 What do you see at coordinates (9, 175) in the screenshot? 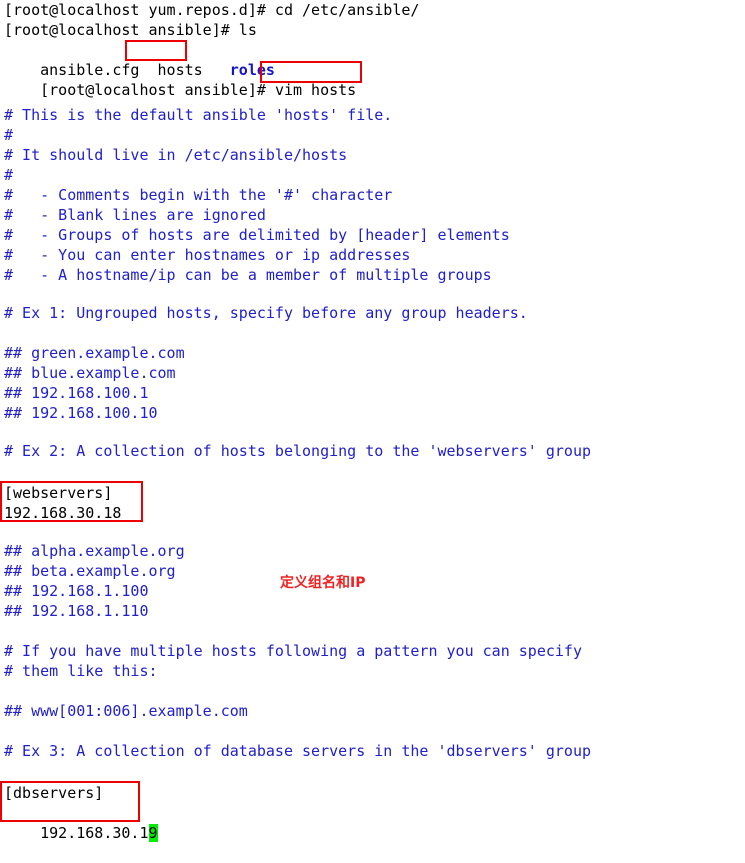
I see `file-line-4: #` at bounding box center [9, 175].